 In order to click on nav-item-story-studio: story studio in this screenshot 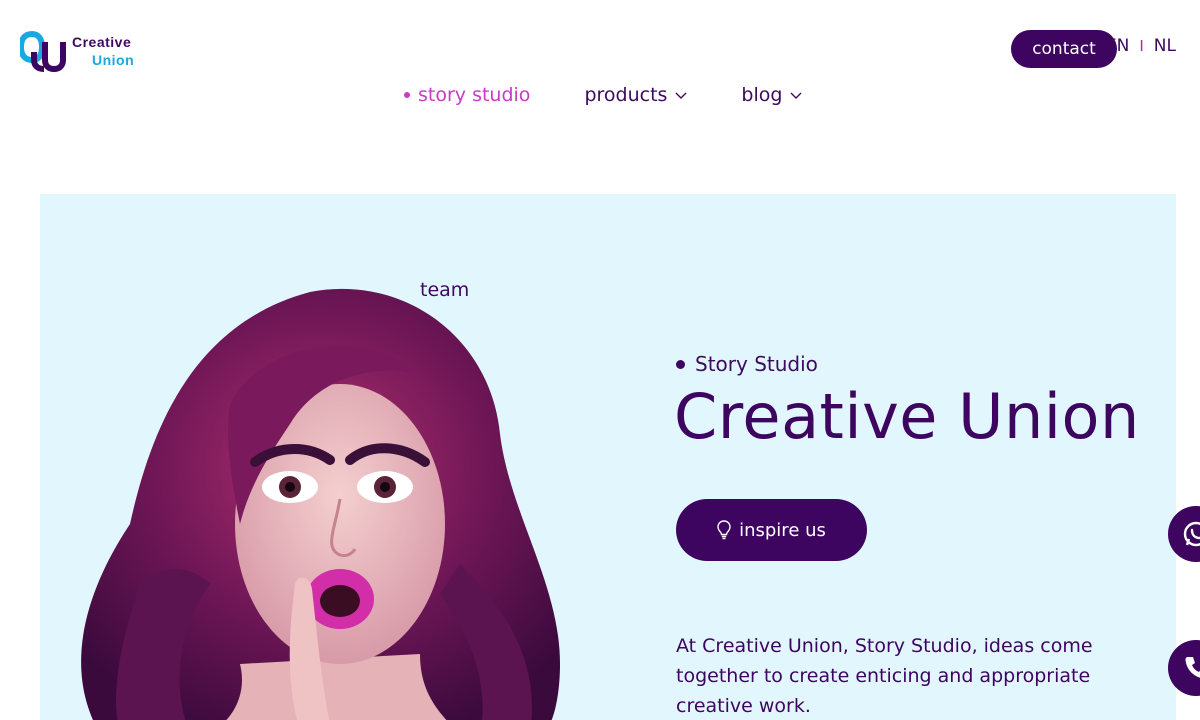, I will do `click(467, 95)`.